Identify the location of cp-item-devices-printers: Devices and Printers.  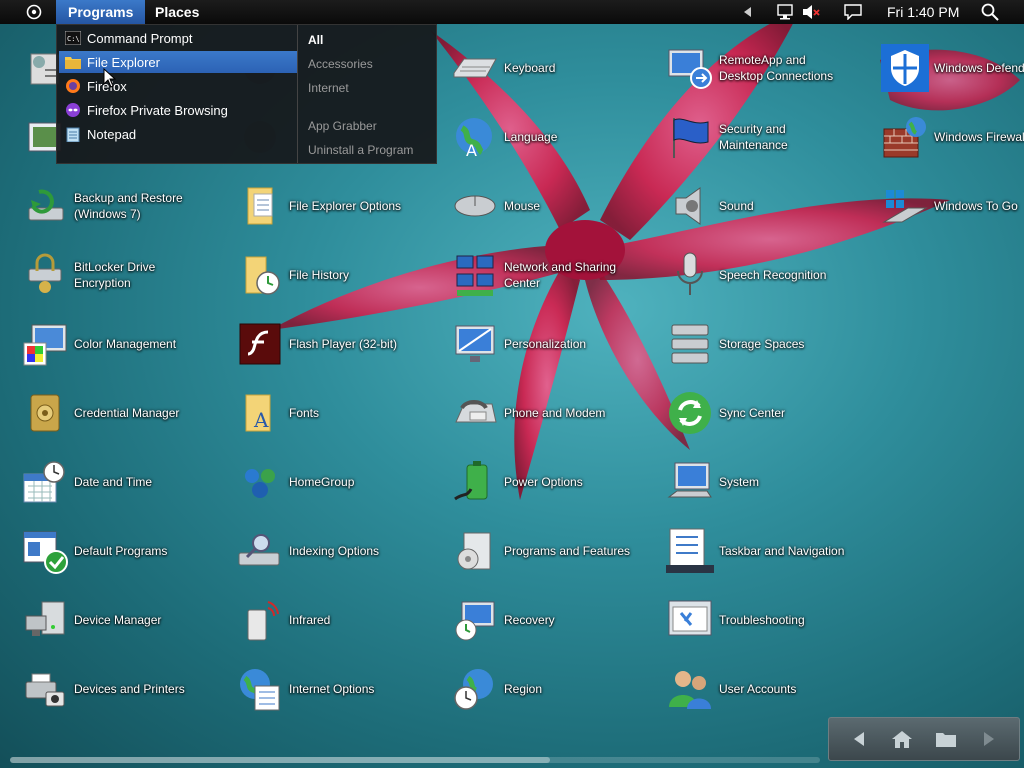
(125, 689).